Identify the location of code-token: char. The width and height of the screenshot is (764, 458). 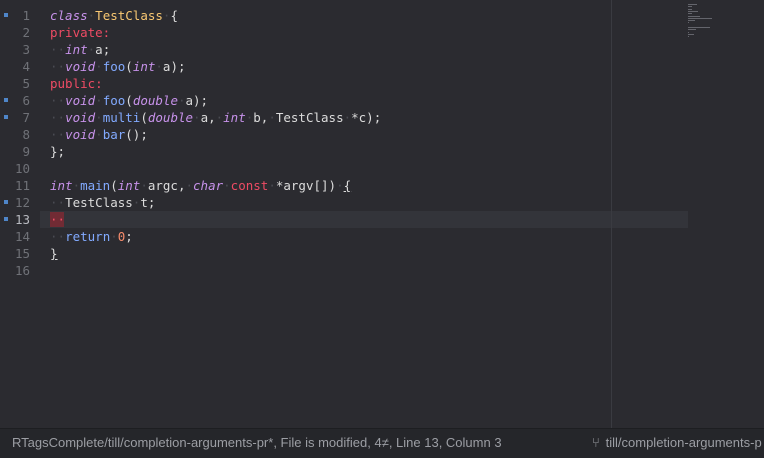
(208, 185).